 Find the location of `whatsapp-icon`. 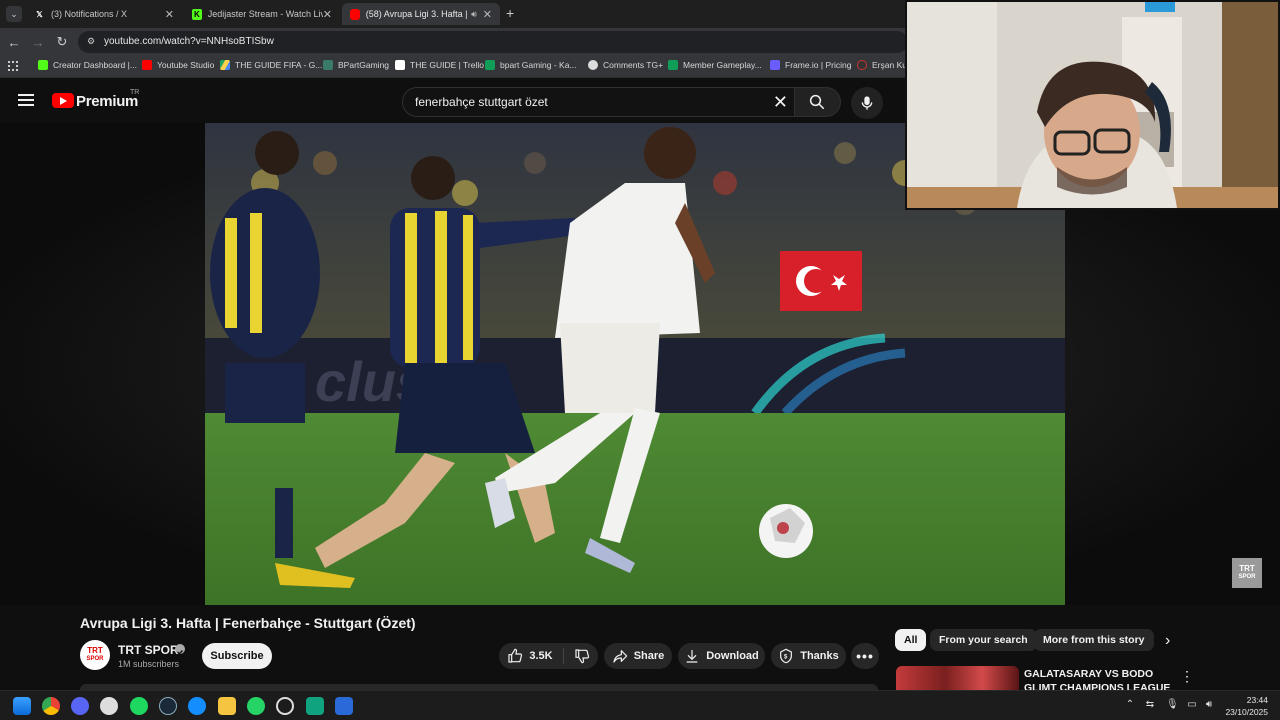

whatsapp-icon is located at coordinates (256, 706).